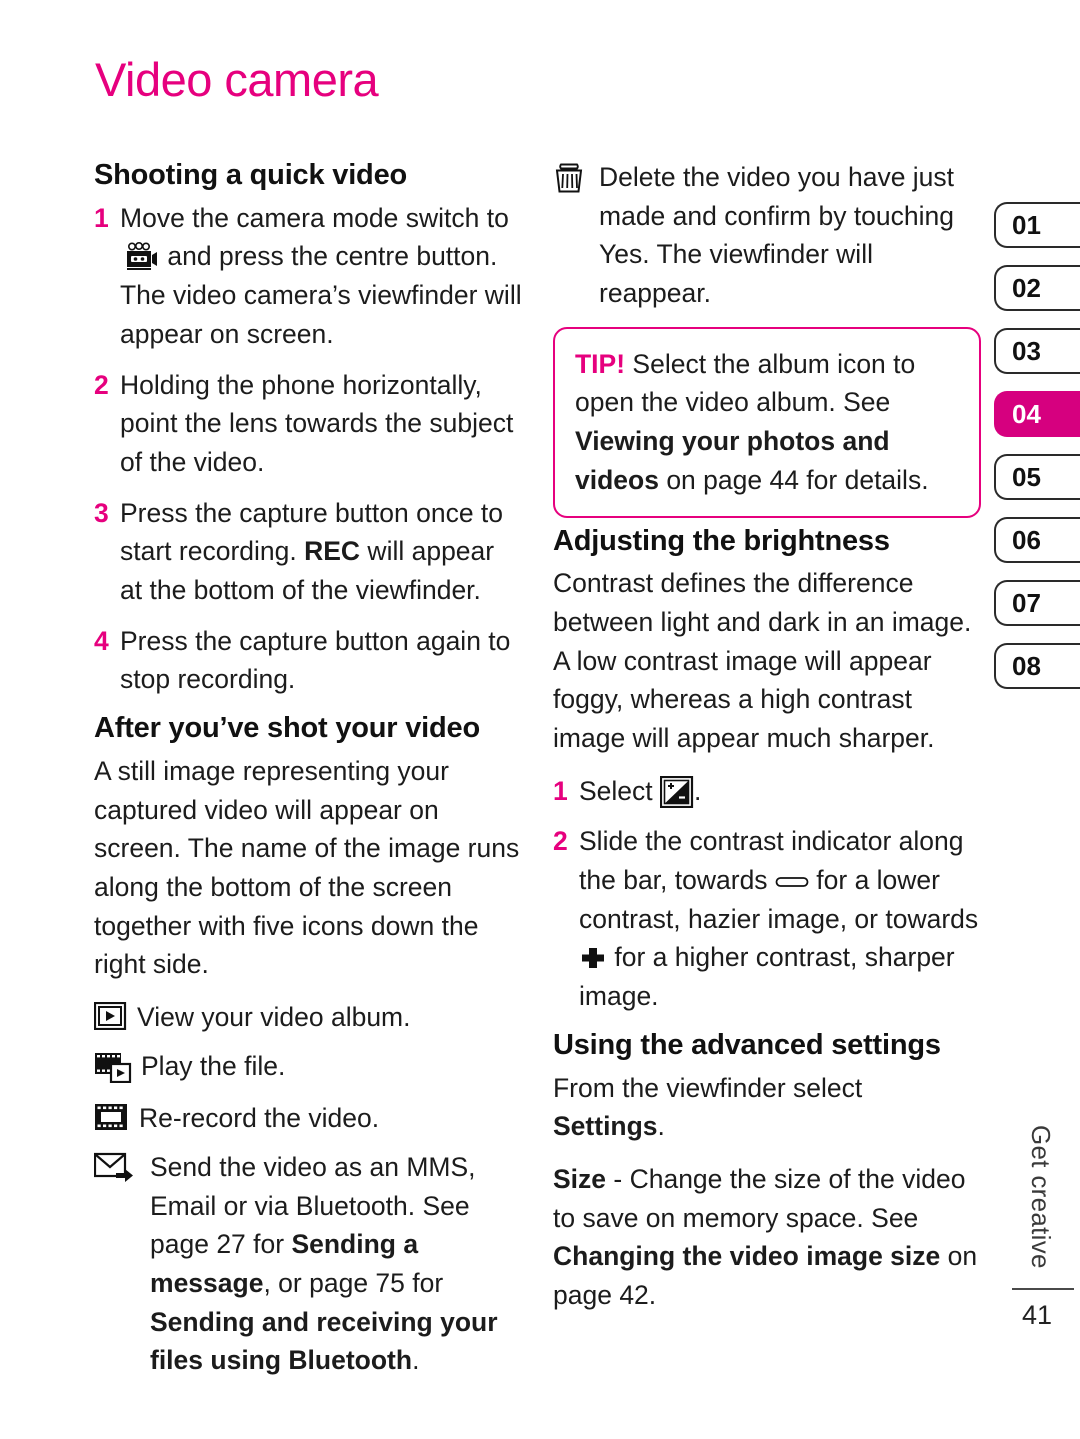 The width and height of the screenshot is (1080, 1439). Describe the element at coordinates (110, 1021) in the screenshot. I see `view-album-icon` at that location.